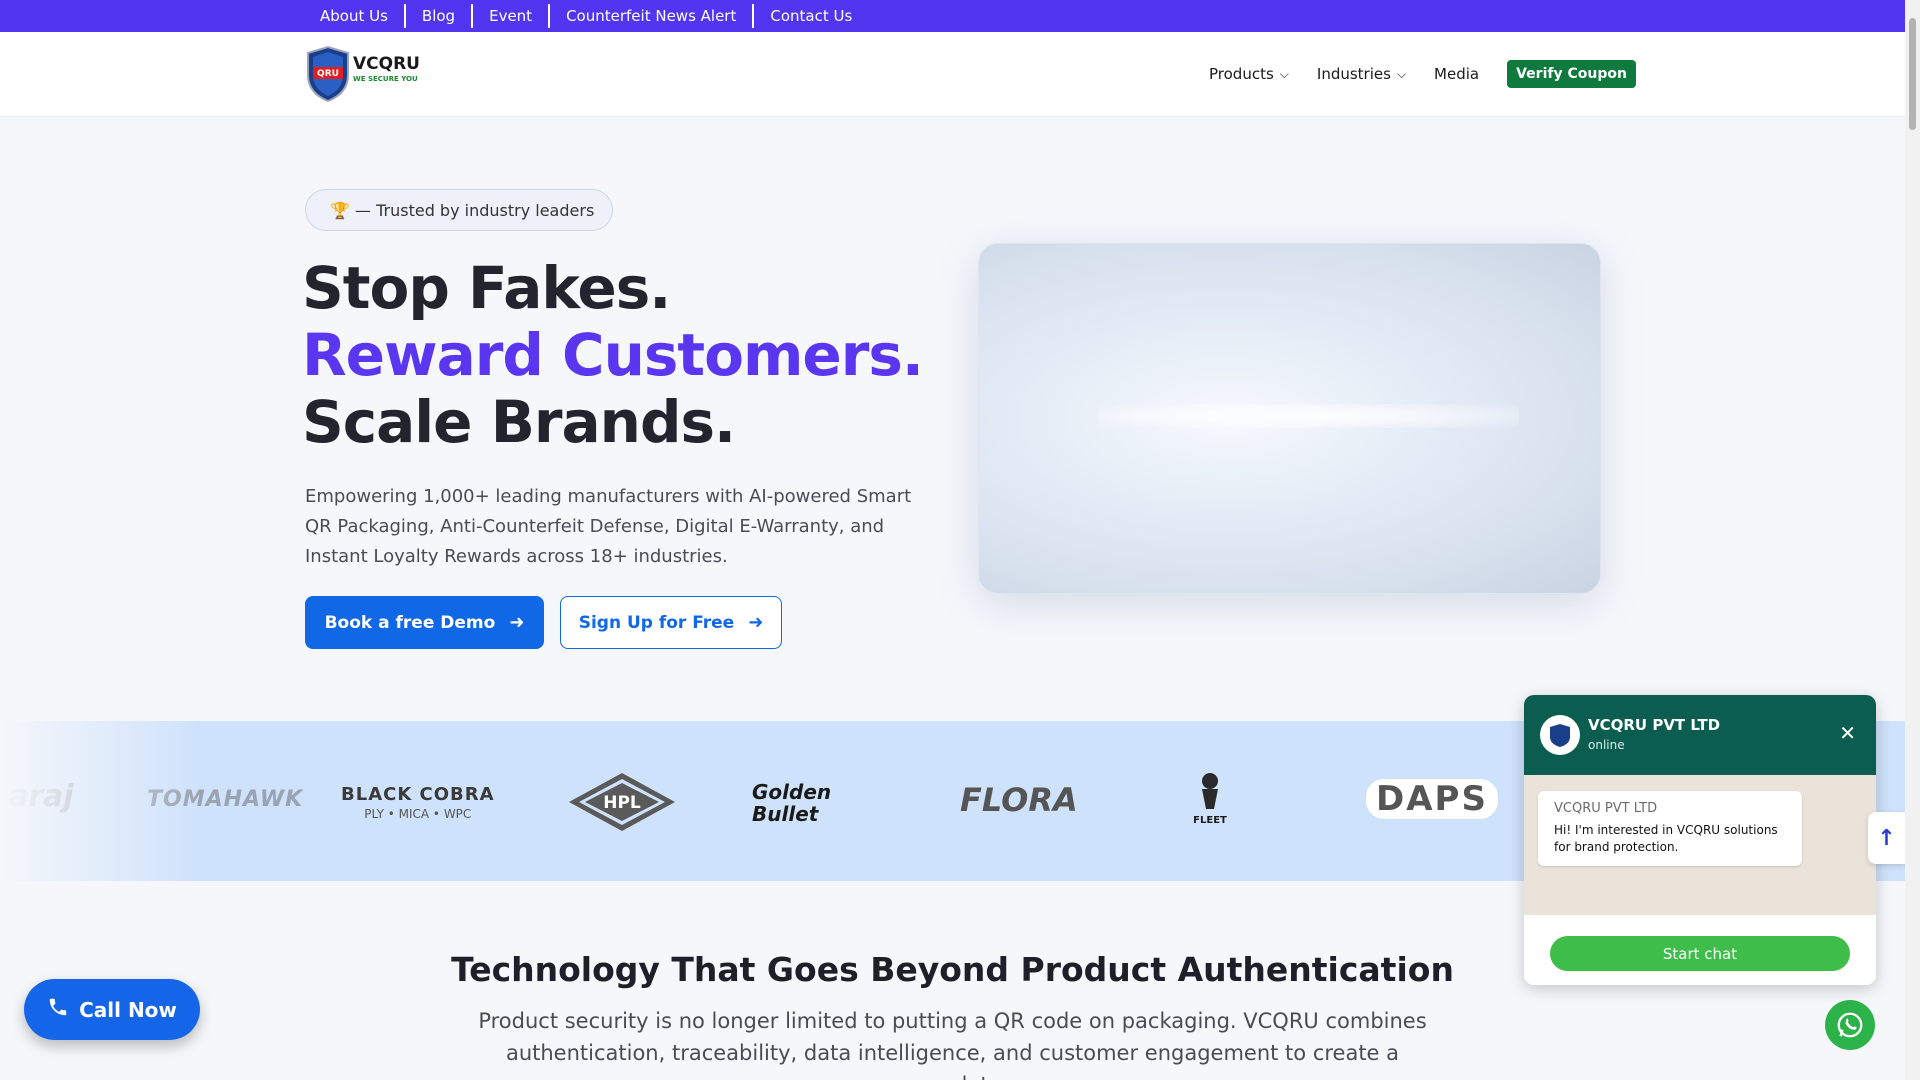 This screenshot has height=1080, width=1920. Describe the element at coordinates (792, 803) in the screenshot. I see `brand-logo-golden-bullet: Golden Bullet` at that location.